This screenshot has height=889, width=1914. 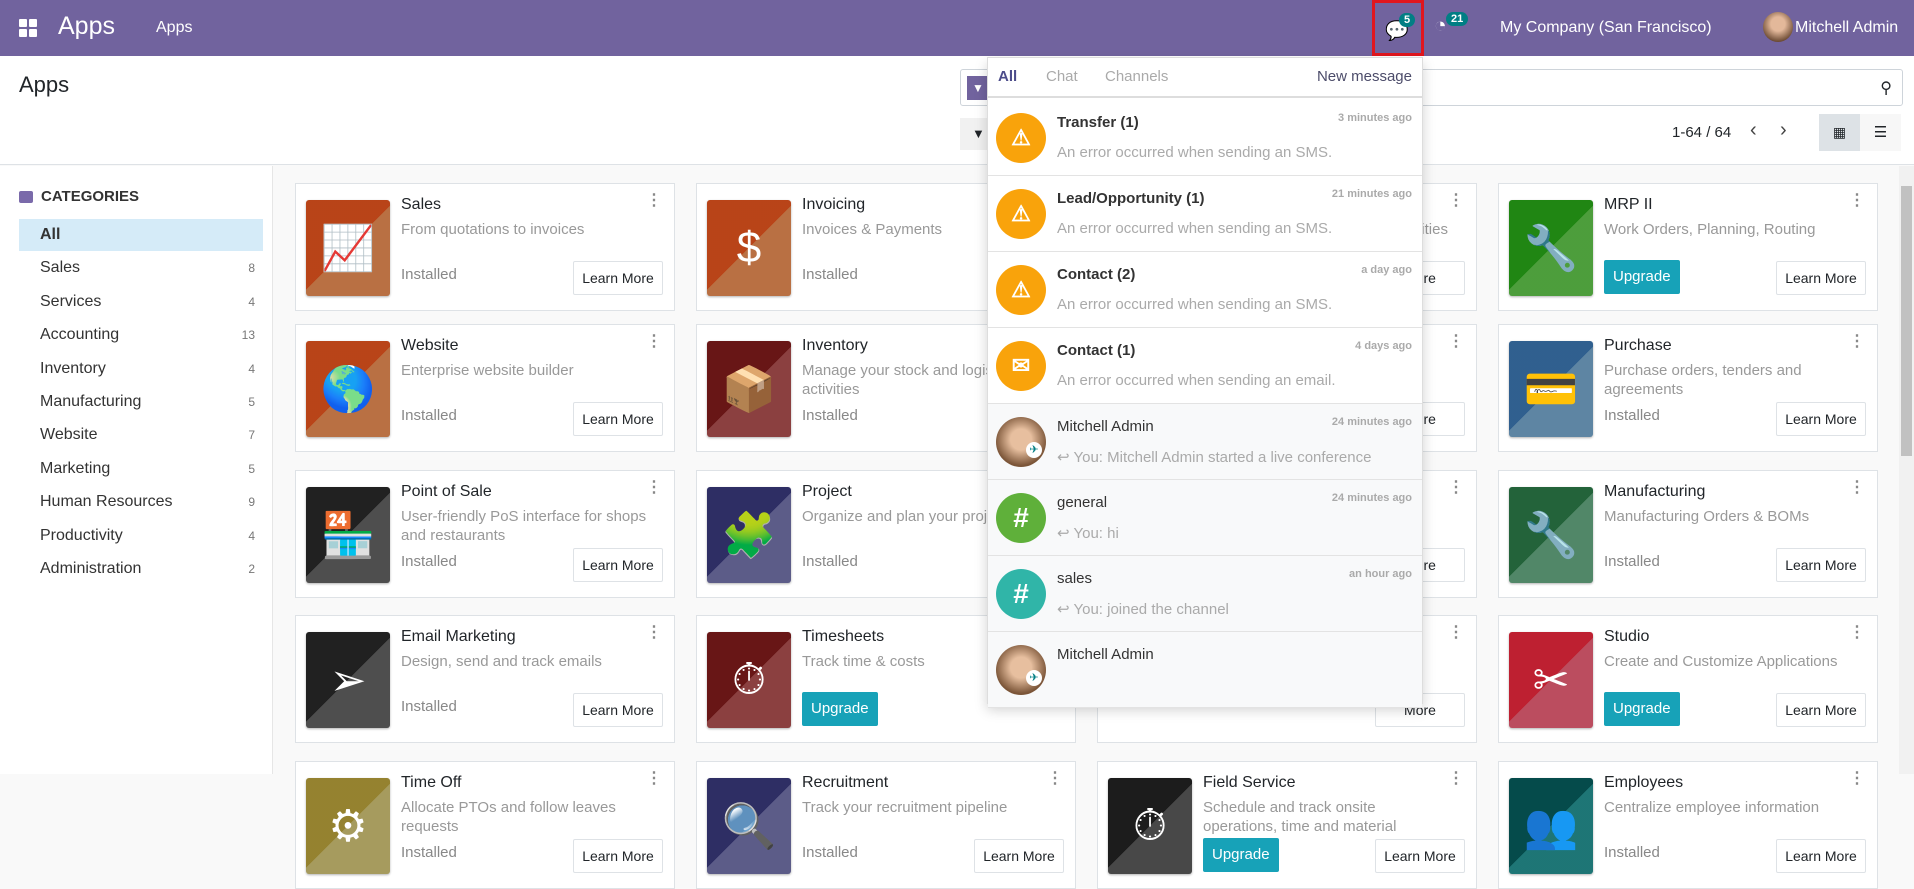 I want to click on email-failure-icon: ✉, so click(x=1021, y=366).